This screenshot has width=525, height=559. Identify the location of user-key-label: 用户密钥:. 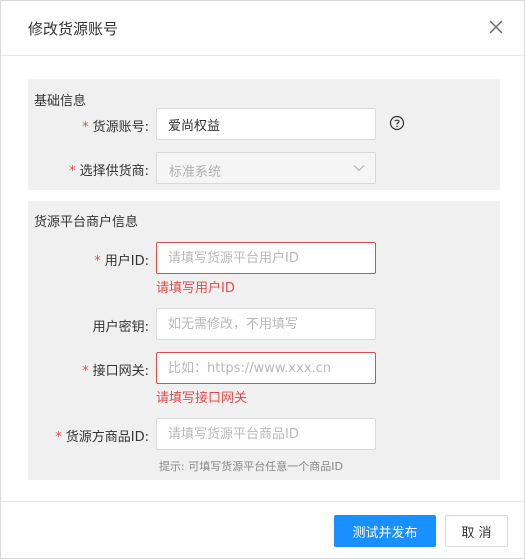
(120, 327).